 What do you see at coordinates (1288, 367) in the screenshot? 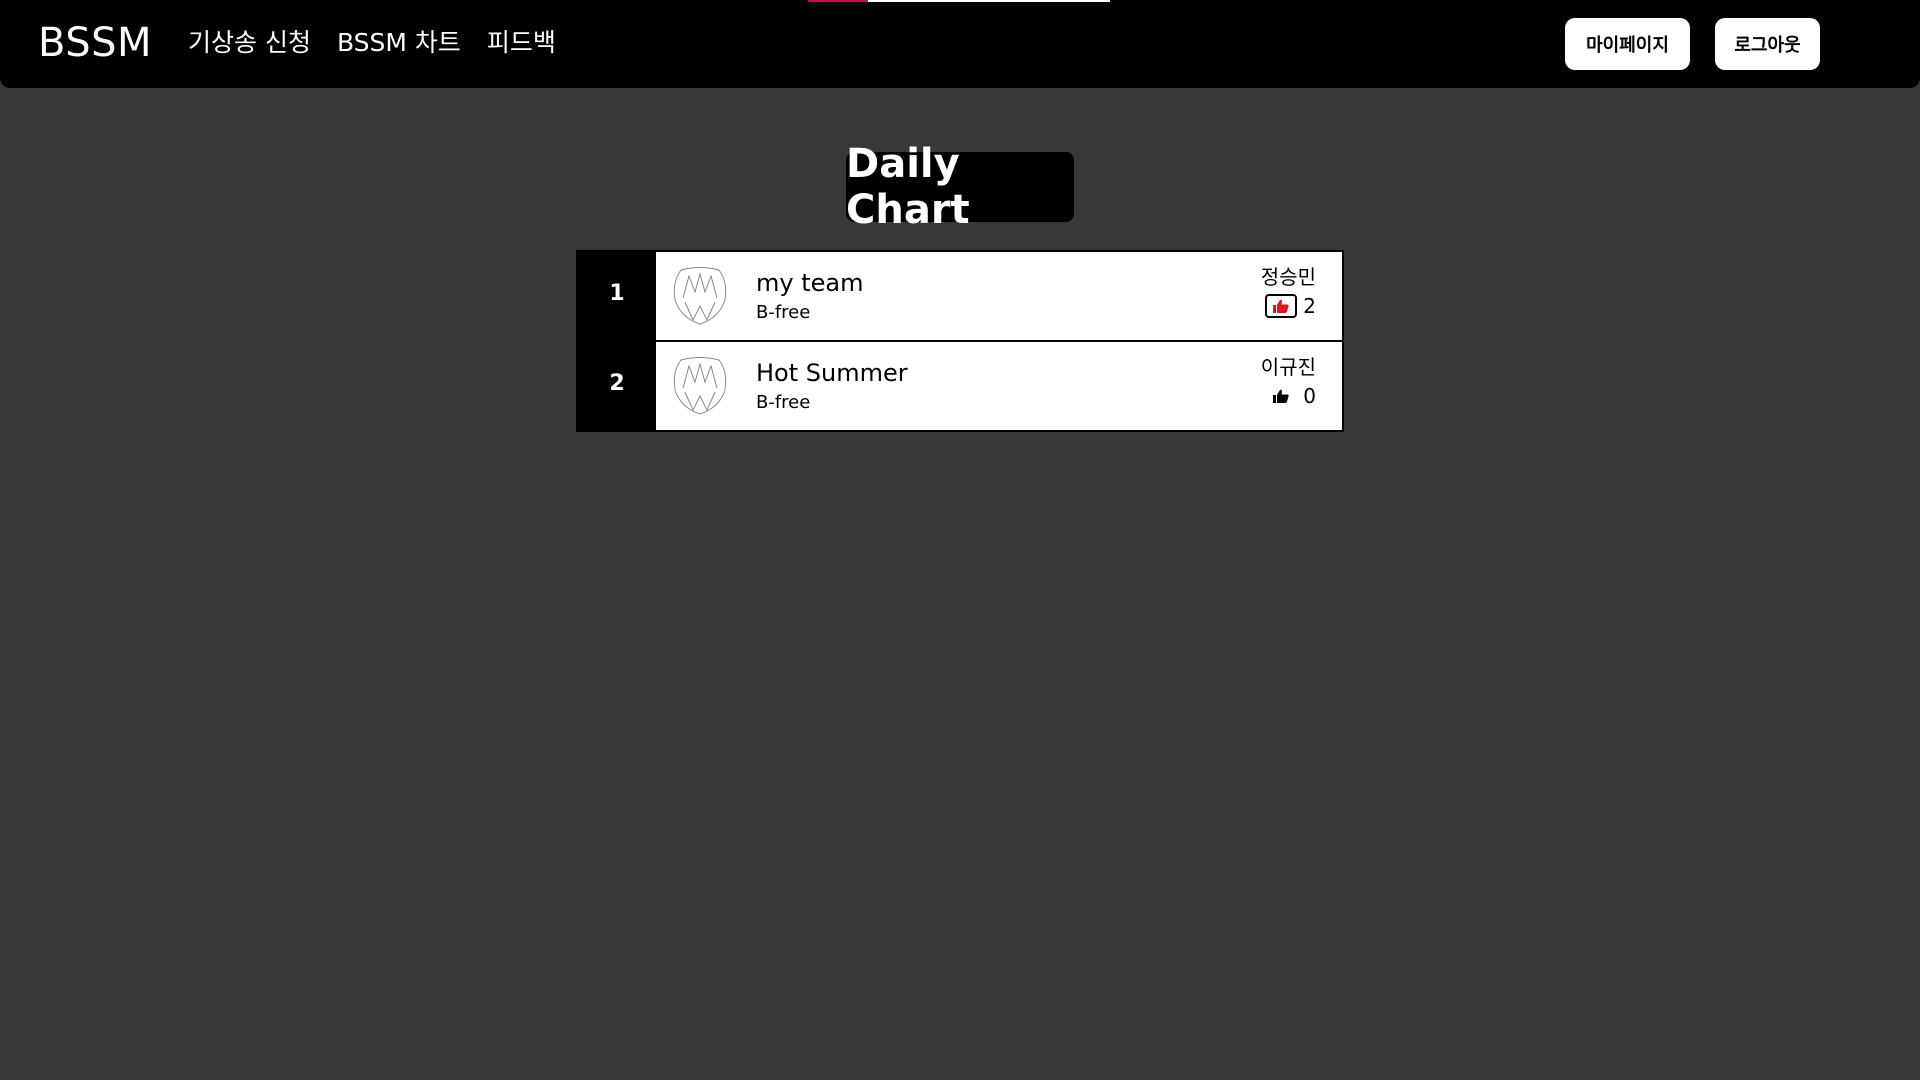
I see `requester-name: 이규진` at bounding box center [1288, 367].